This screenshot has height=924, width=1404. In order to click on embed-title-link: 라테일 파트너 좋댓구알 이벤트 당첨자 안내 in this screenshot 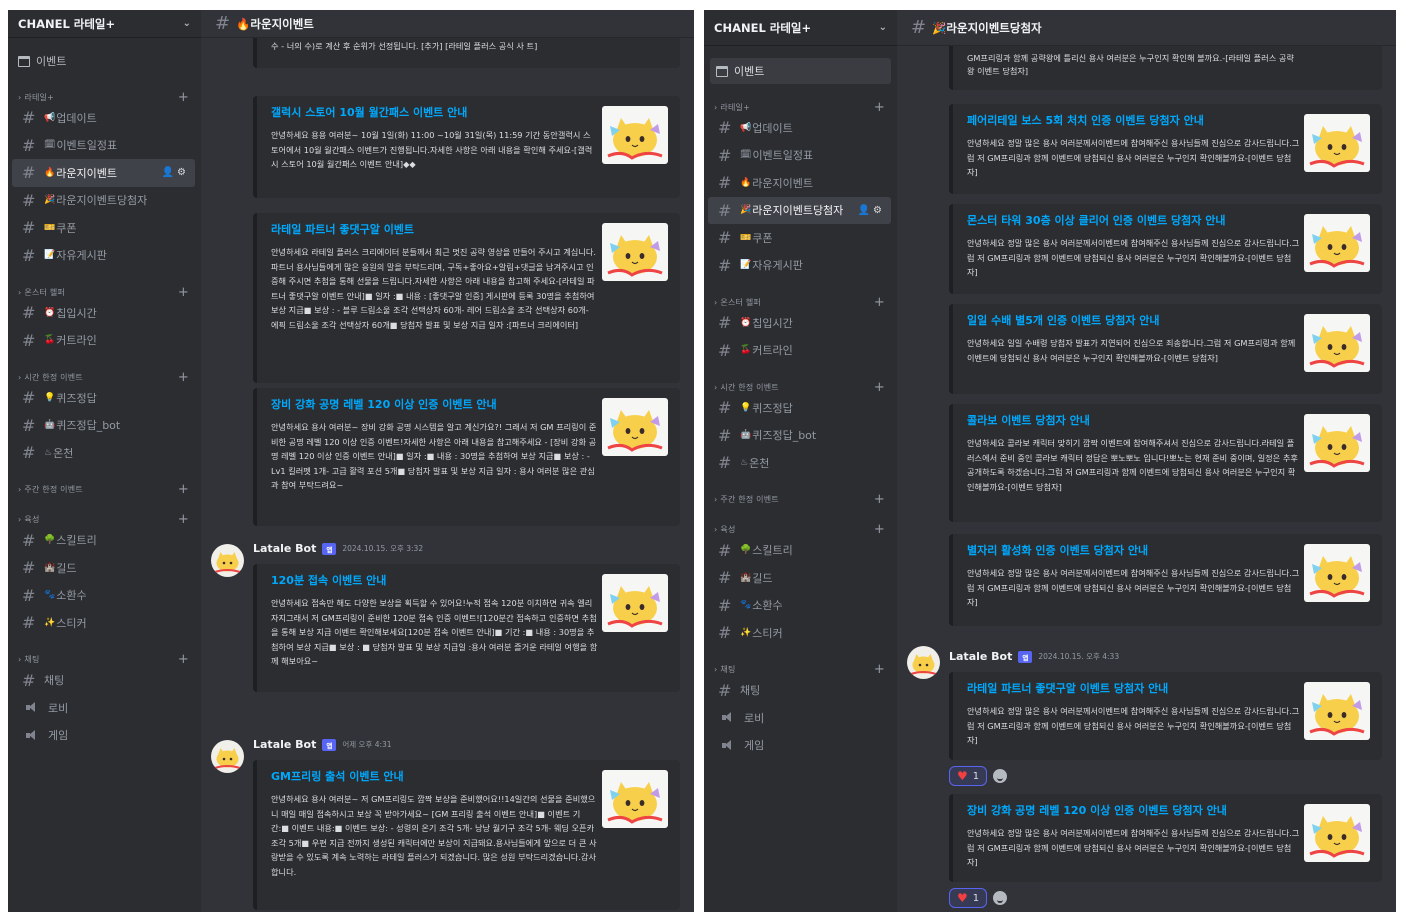, I will do `click(1133, 688)`.